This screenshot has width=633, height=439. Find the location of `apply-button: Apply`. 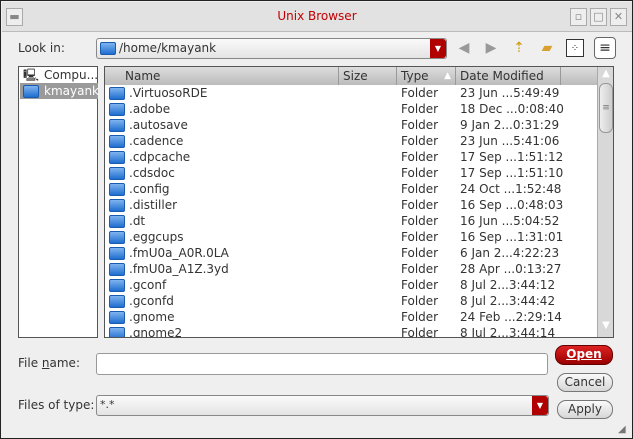

apply-button: Apply is located at coordinates (585, 409).